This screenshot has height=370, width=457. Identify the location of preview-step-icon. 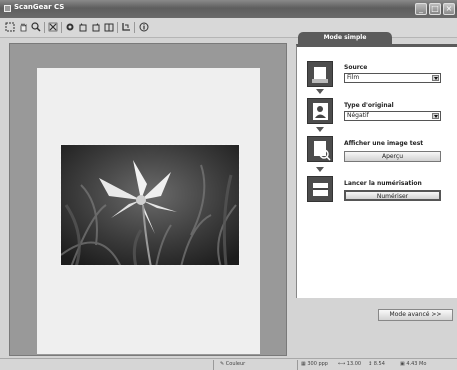
(320, 149).